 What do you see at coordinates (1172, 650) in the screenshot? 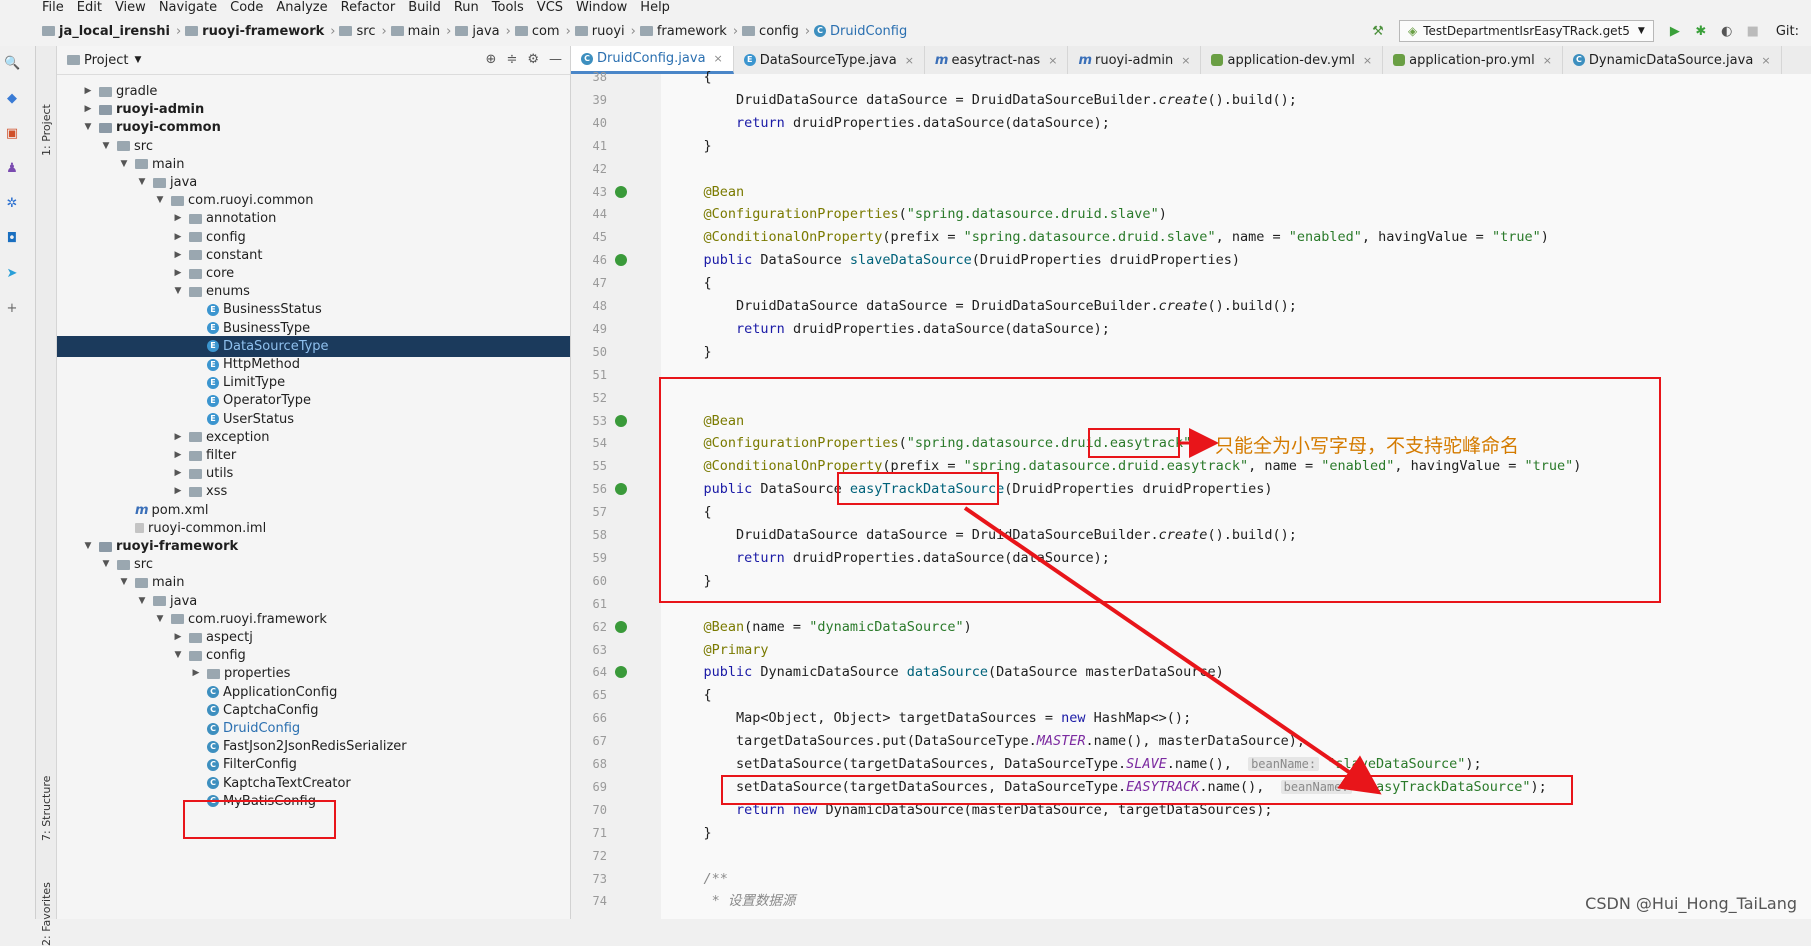
I see `arrow-to-setdatasource` at bounding box center [1172, 650].